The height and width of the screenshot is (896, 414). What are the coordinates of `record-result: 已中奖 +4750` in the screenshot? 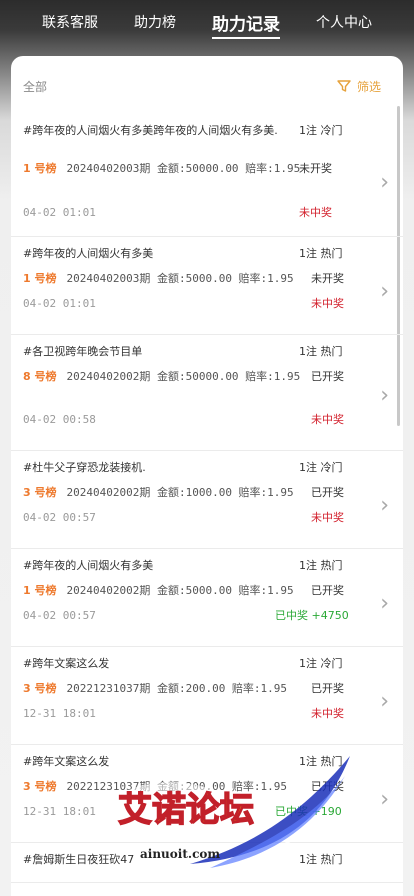 It's located at (312, 615).